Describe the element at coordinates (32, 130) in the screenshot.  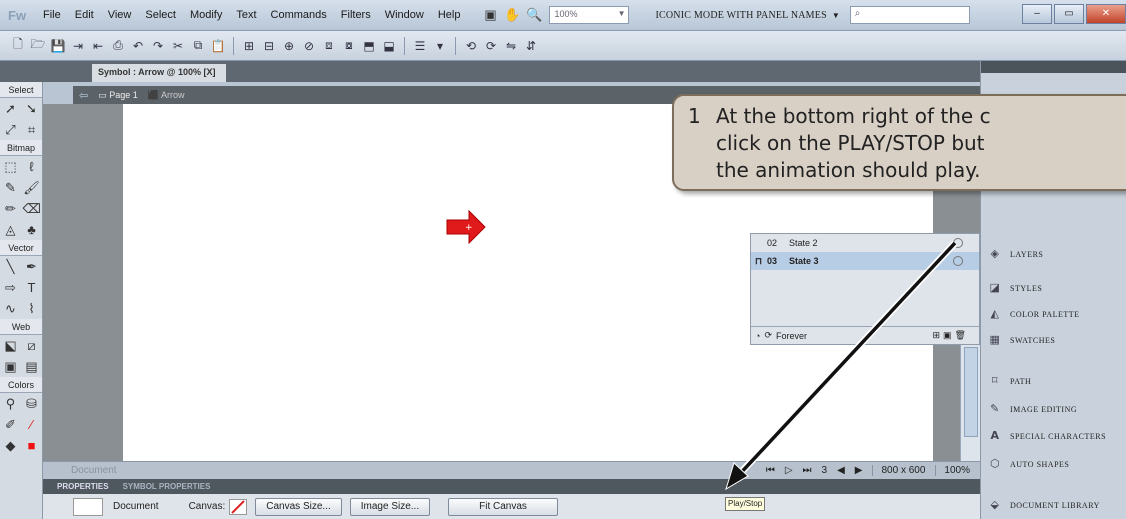
I see `crop-icon: ⌗` at that location.